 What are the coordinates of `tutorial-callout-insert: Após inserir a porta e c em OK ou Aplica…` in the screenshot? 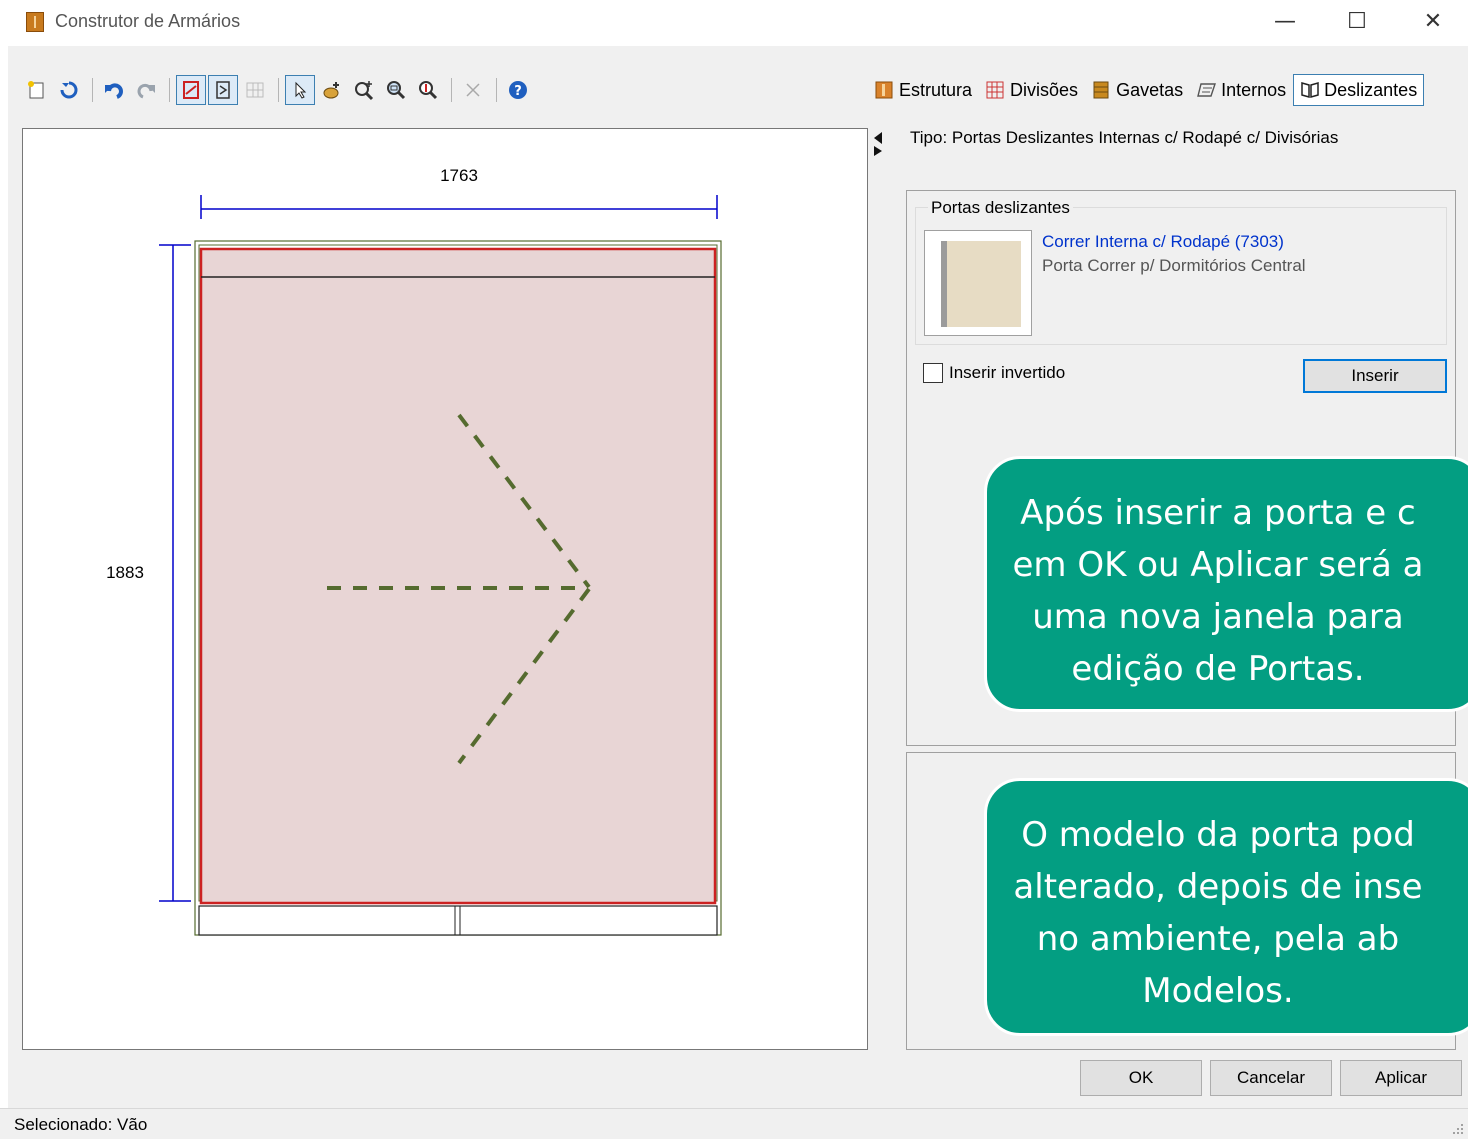 It's located at (1226, 584).